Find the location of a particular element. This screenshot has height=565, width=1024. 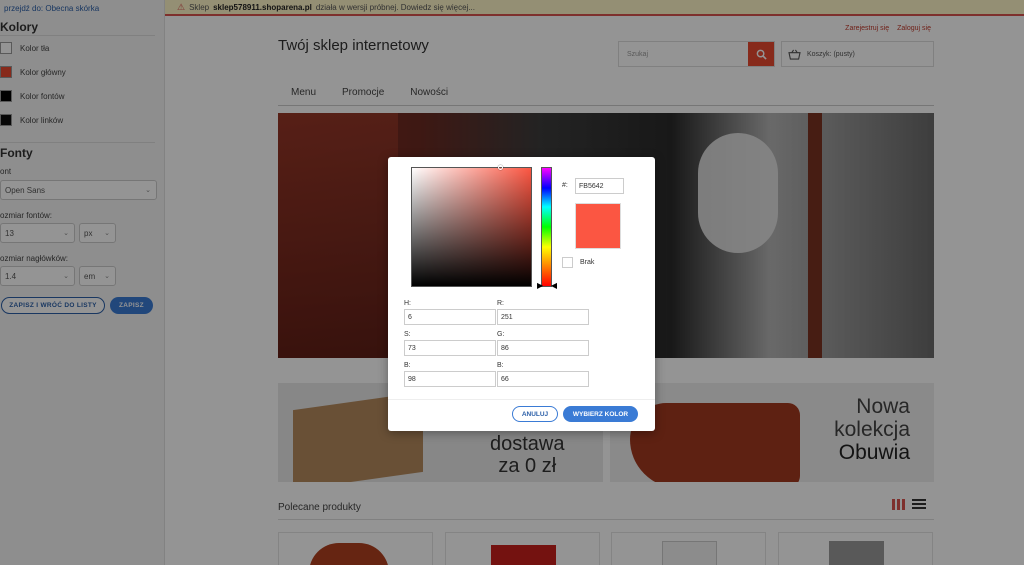

brightness-input: 98 is located at coordinates (450, 379).